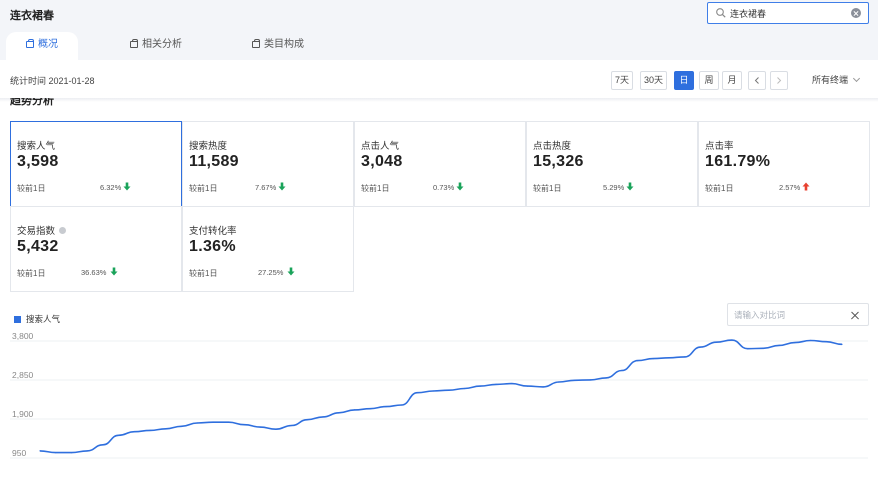 This screenshot has height=484, width=878. Describe the element at coordinates (284, 44) in the screenshot. I see `tab-category-composition-label: 类目构成` at that location.